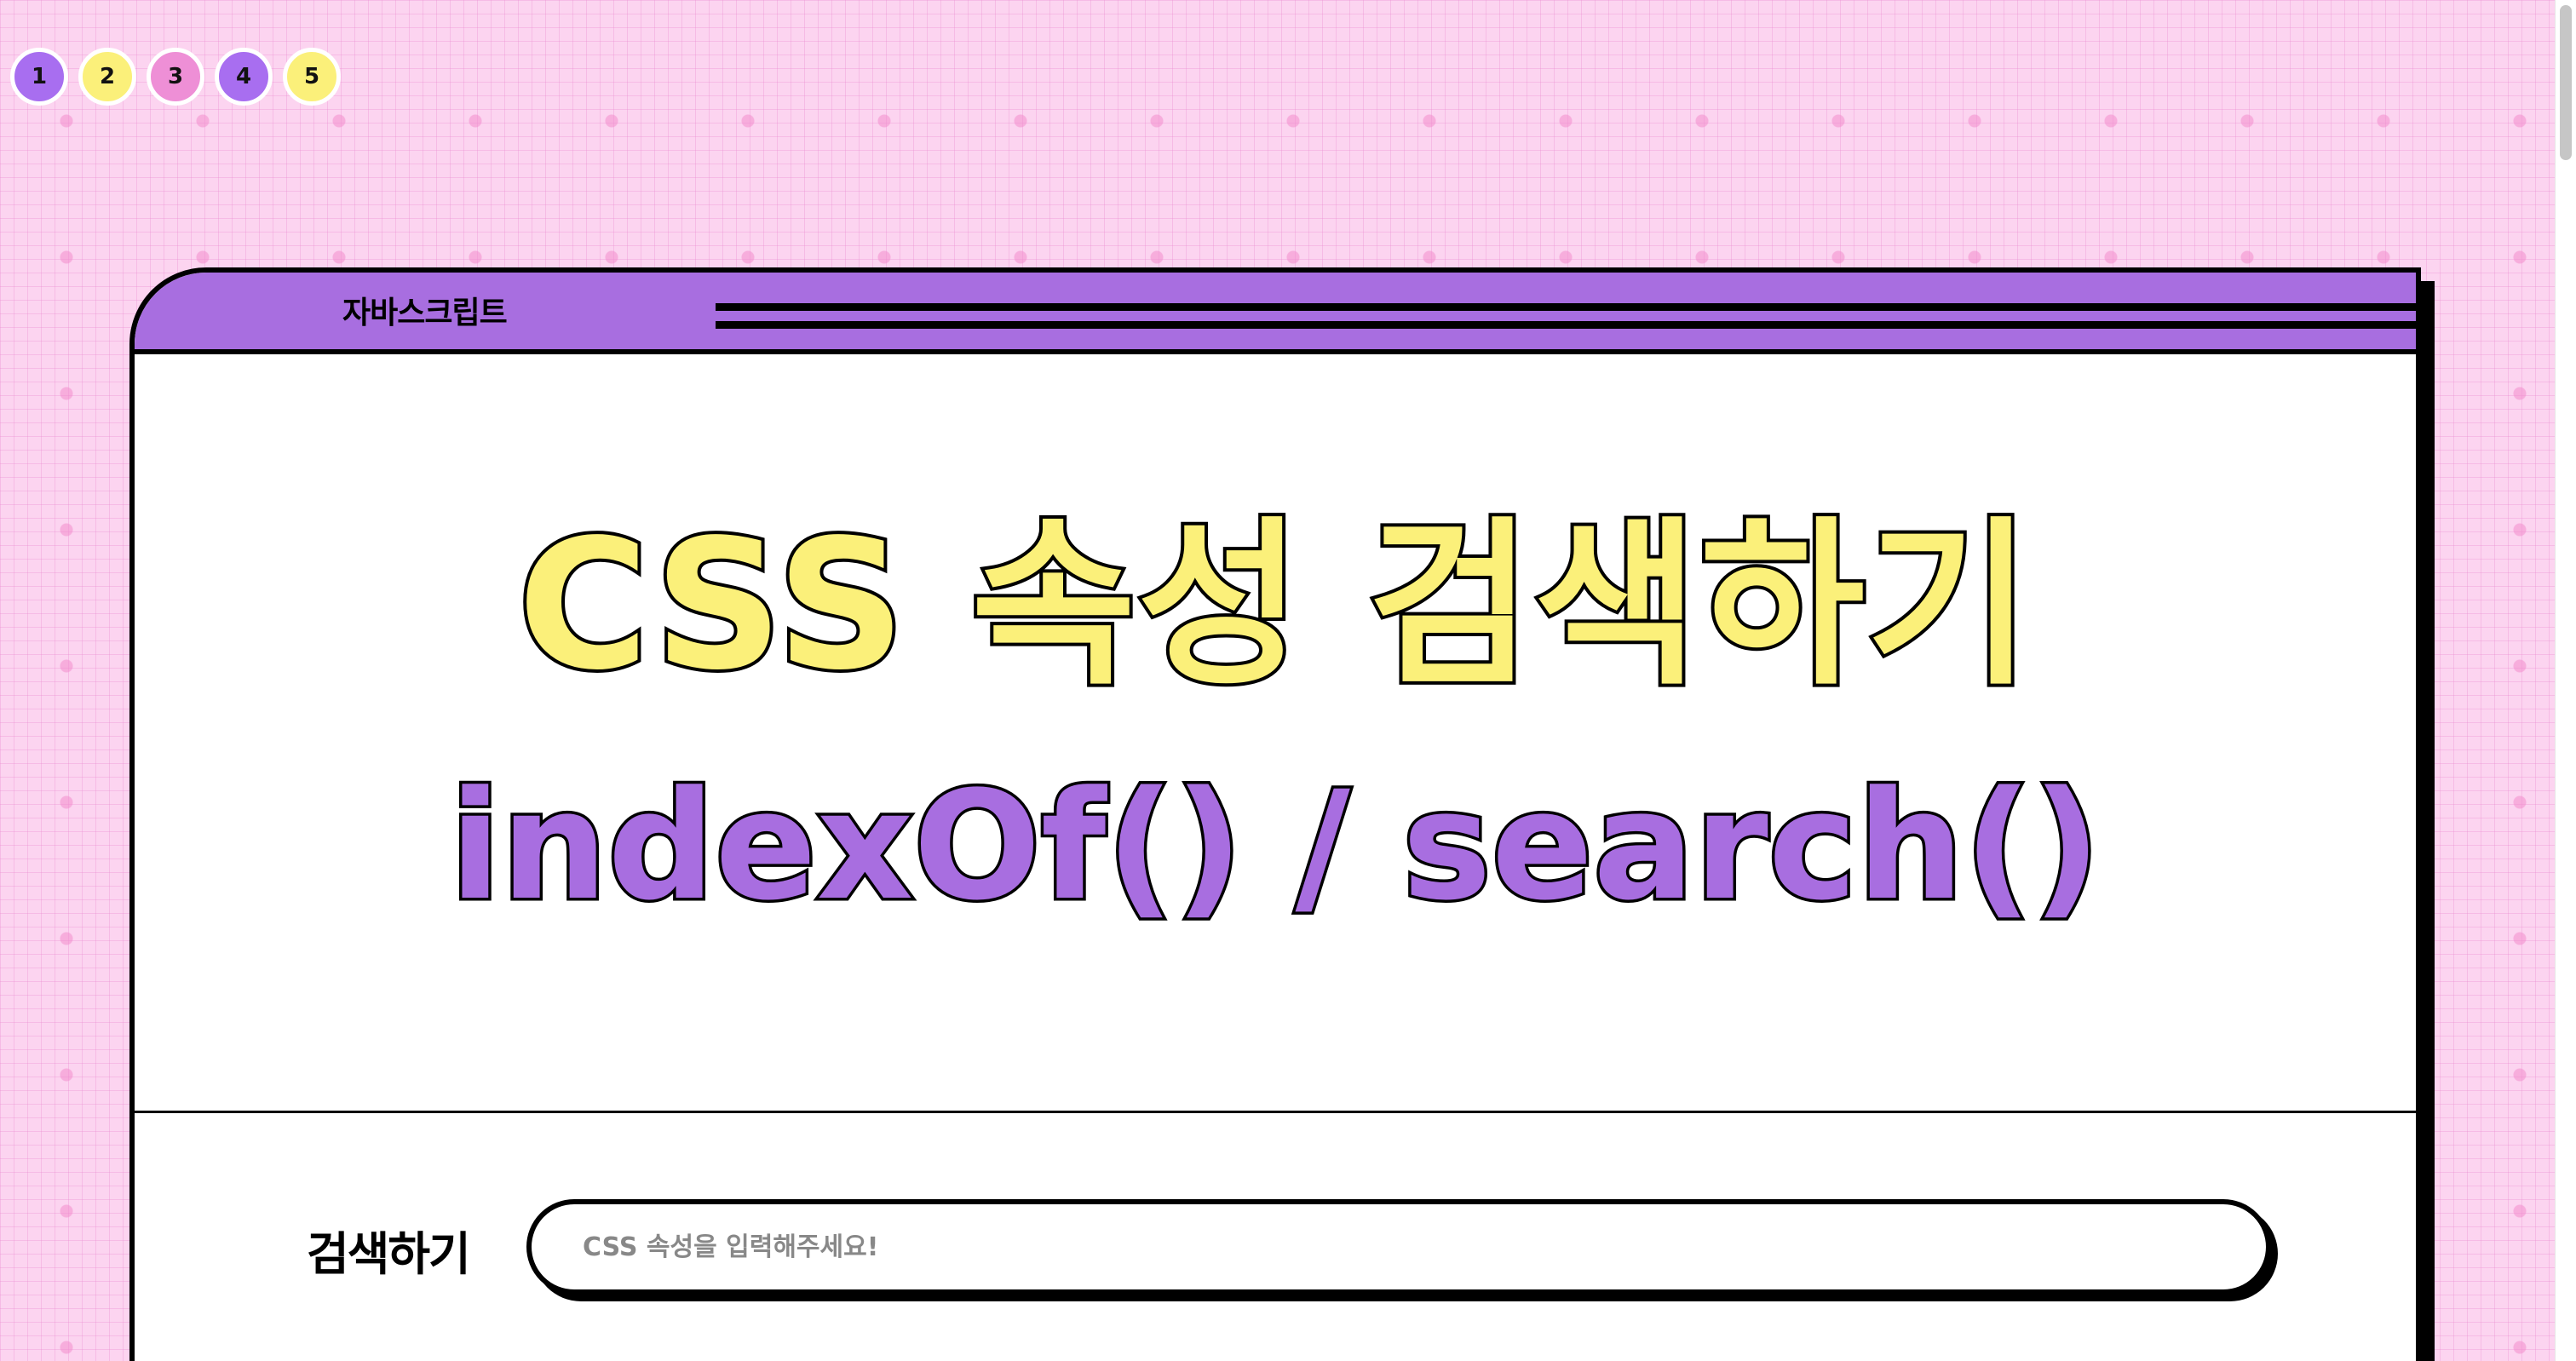 This screenshot has width=2576, height=1361. What do you see at coordinates (39, 77) in the screenshot?
I see `page-nav-item-1: 1` at bounding box center [39, 77].